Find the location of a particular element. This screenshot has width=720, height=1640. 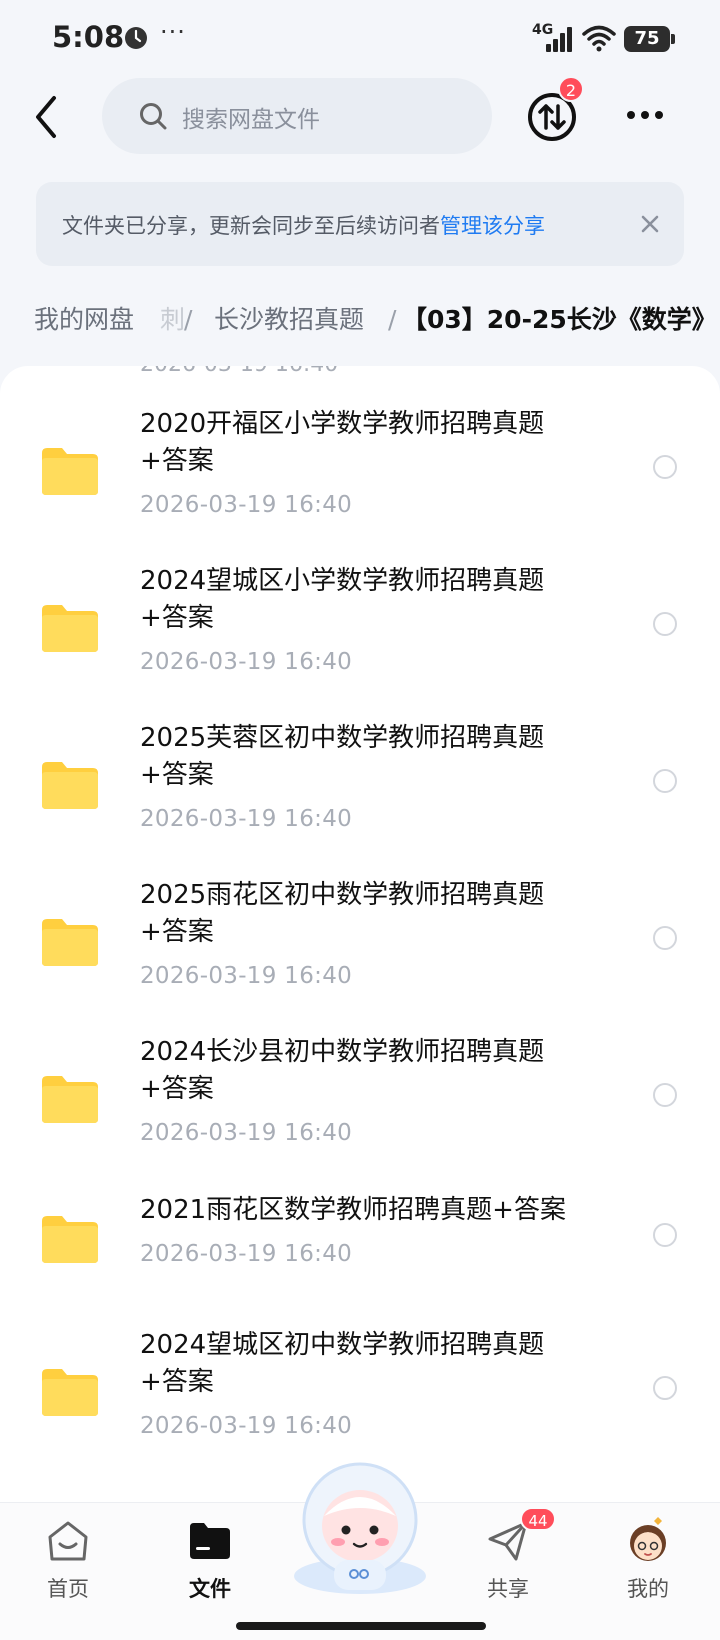

list-item: 2020开福区小学数学教师招聘真题 +答案 2026-03-19 16:40 is located at coordinates (360, 476).